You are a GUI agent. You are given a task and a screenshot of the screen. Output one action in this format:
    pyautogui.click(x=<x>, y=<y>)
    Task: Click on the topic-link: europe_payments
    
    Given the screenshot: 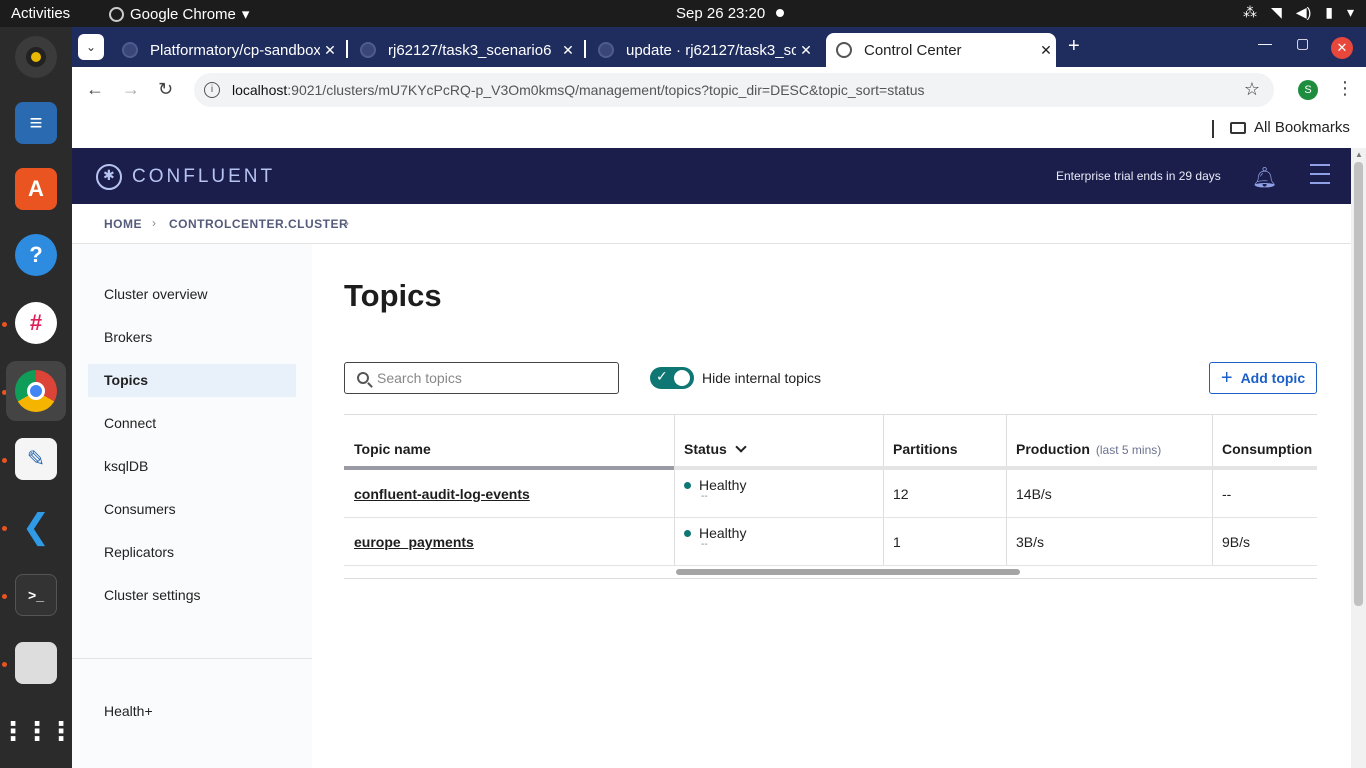 What is the action you would take?
    pyautogui.click(x=414, y=542)
    